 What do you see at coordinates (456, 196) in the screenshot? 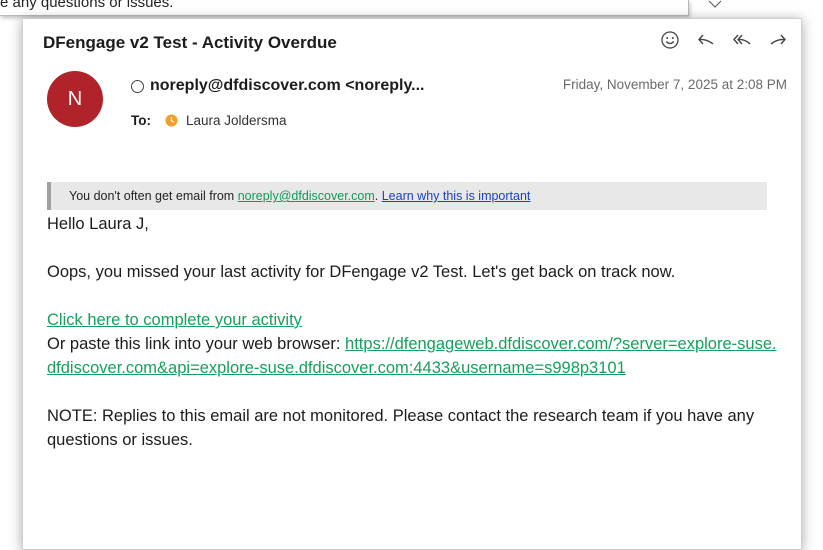
I see `learn-why-link: Learn why this is important` at bounding box center [456, 196].